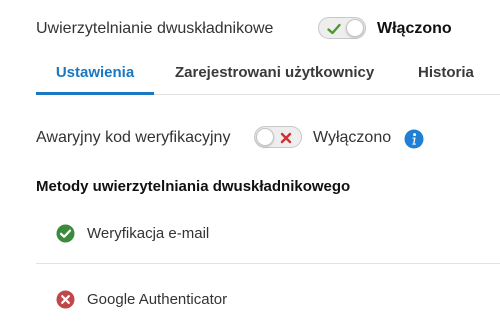 The height and width of the screenshot is (330, 500). I want to click on tab-history: Historia, so click(446, 77).